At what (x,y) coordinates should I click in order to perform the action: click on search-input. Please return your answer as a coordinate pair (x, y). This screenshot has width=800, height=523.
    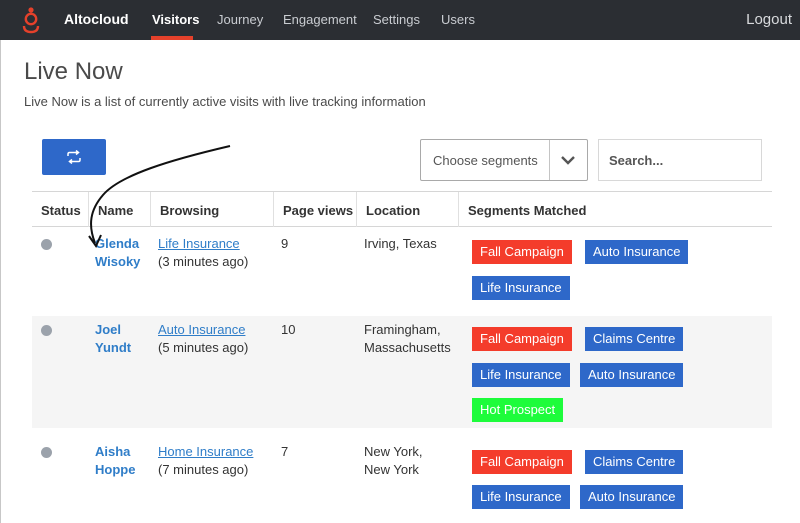
    Looking at the image, I should click on (680, 160).